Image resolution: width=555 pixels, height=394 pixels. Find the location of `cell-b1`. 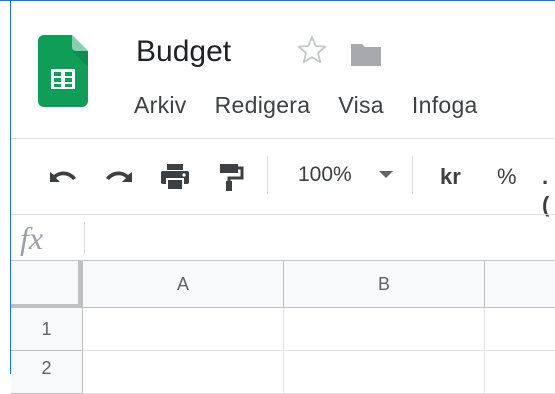

cell-b1 is located at coordinates (384, 329).